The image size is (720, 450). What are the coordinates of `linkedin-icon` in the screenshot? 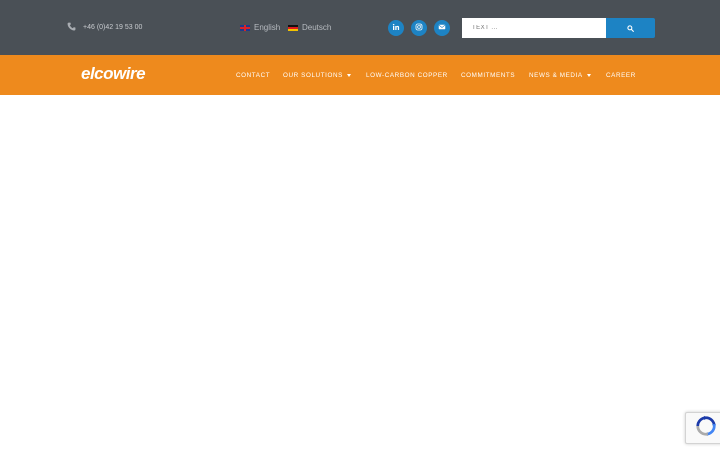 It's located at (396, 28).